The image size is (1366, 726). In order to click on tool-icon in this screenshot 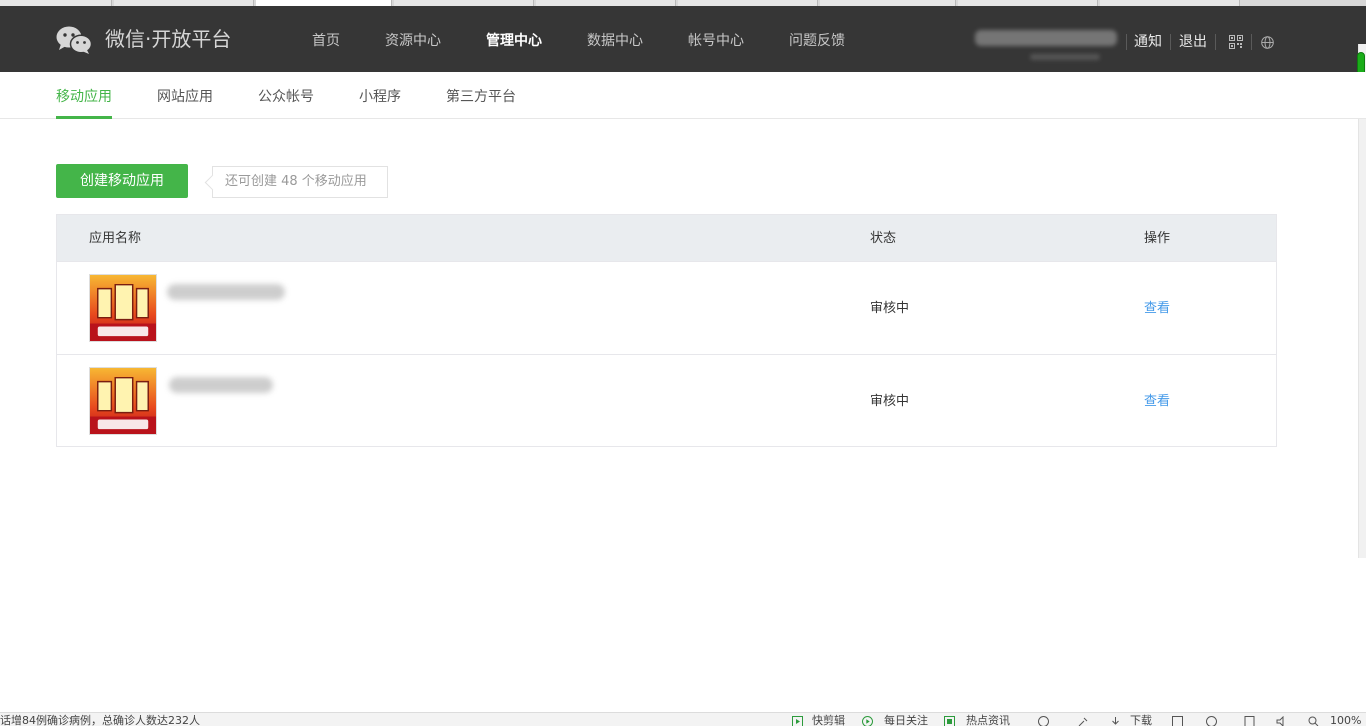, I will do `click(1083, 721)`.